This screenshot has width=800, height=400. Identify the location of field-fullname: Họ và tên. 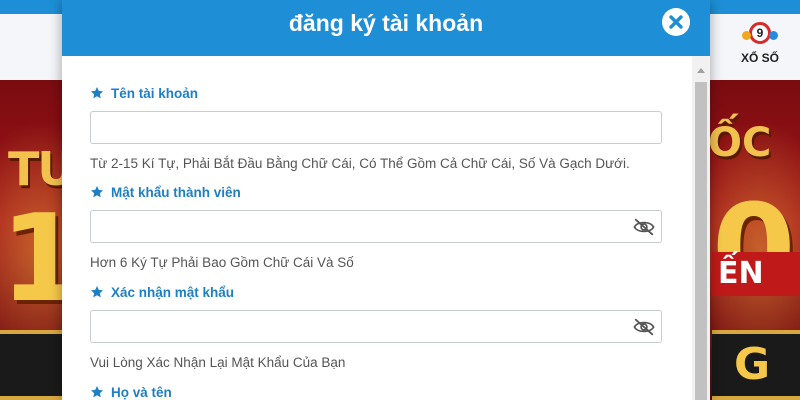
(377, 391).